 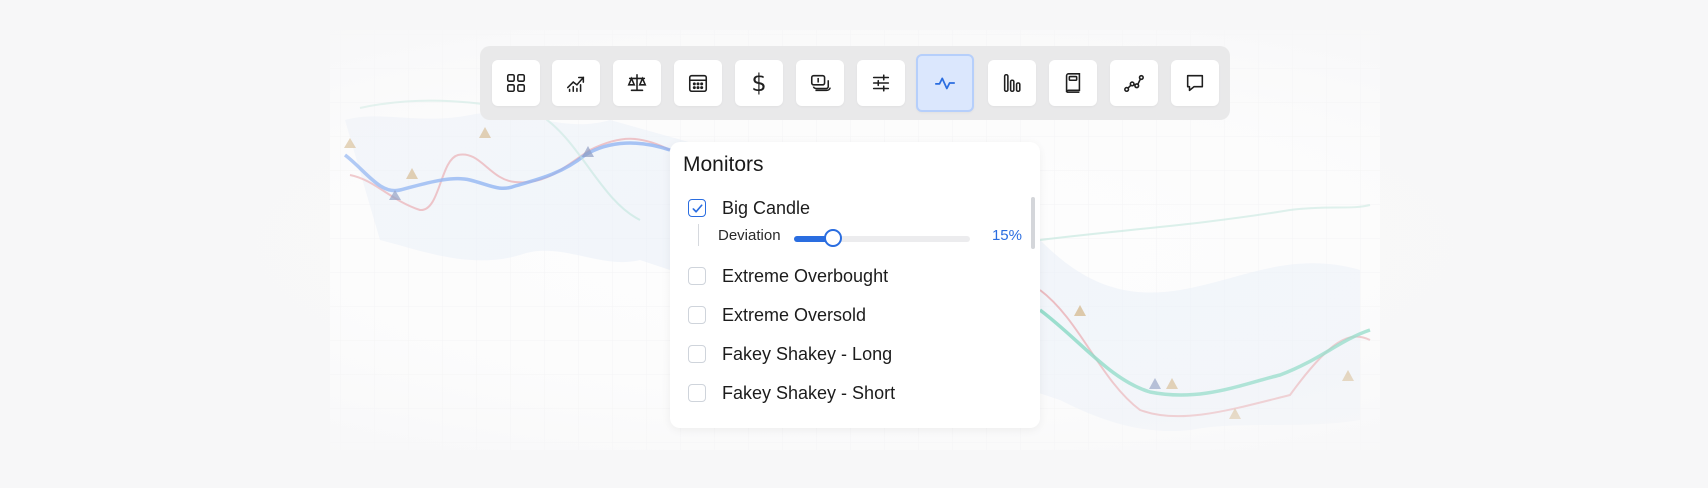 What do you see at coordinates (794, 314) in the screenshot?
I see `monitor-label: Extreme Oversold` at bounding box center [794, 314].